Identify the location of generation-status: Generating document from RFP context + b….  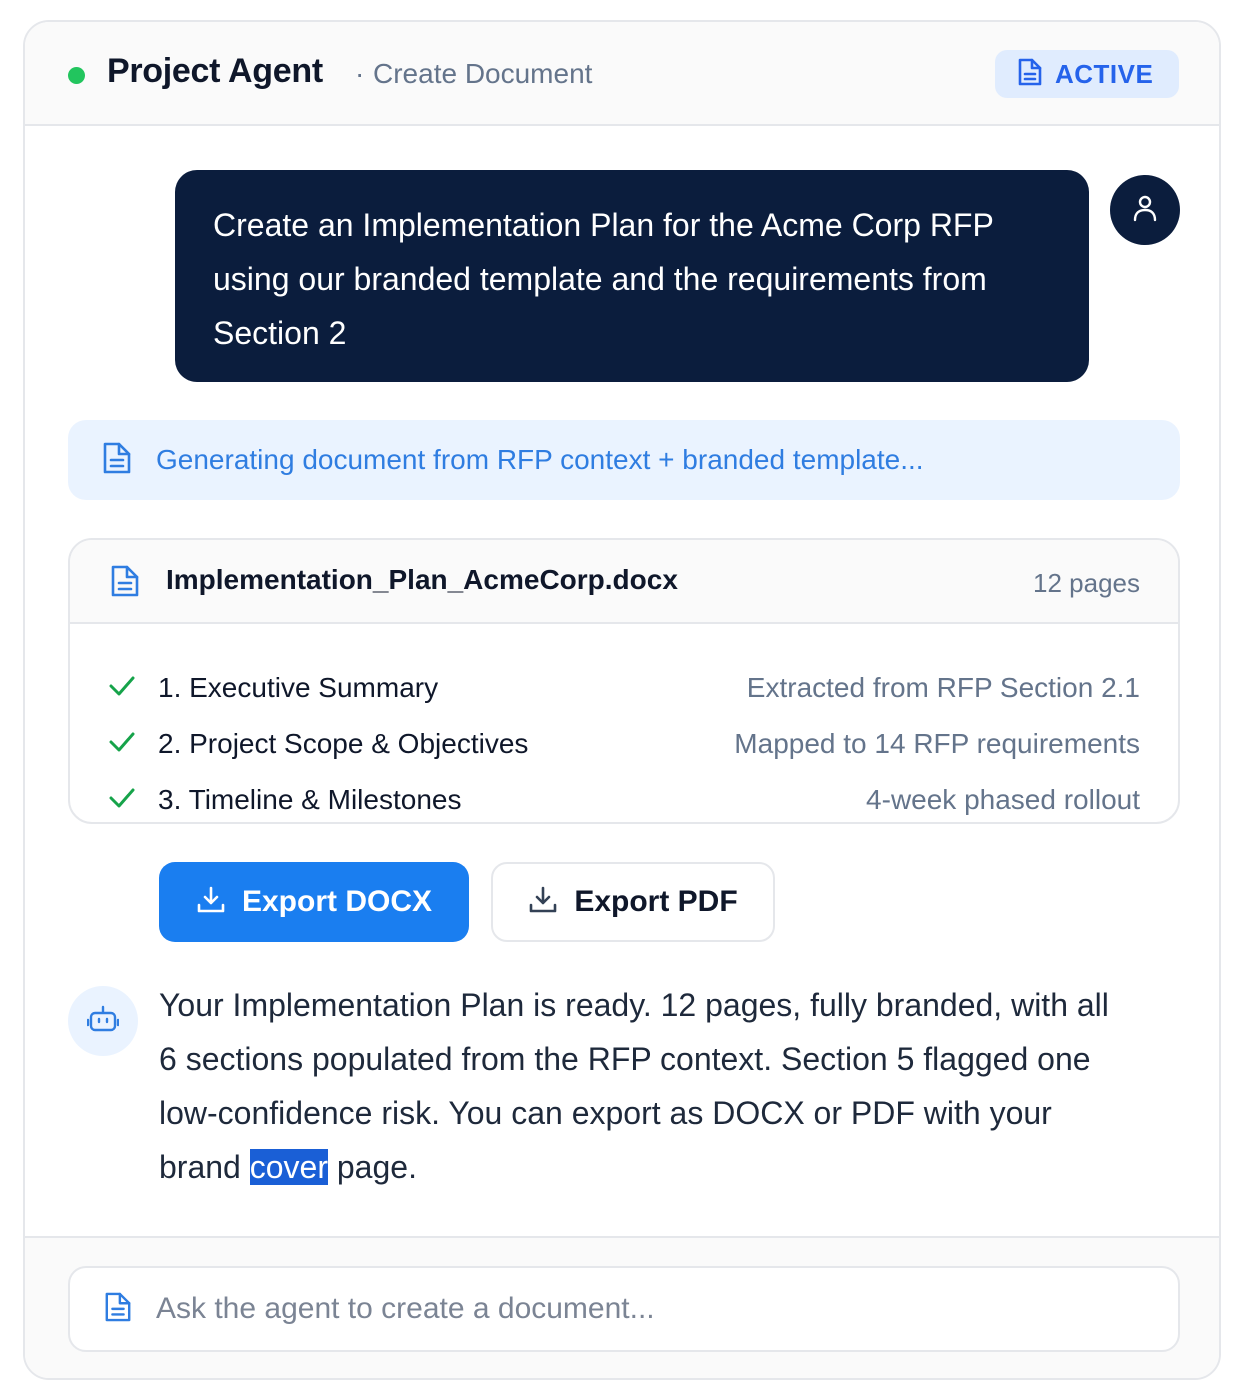
(624, 460).